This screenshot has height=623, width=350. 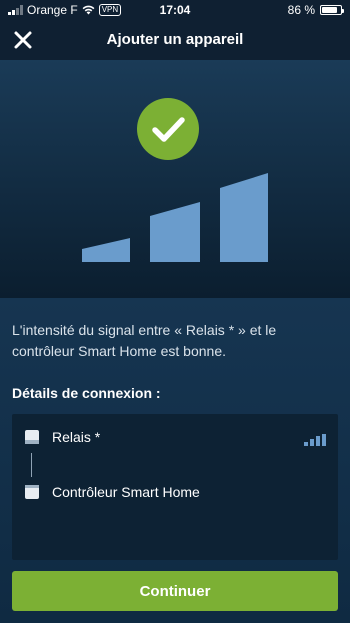 I want to click on relay-device-icon, so click(x=32, y=437).